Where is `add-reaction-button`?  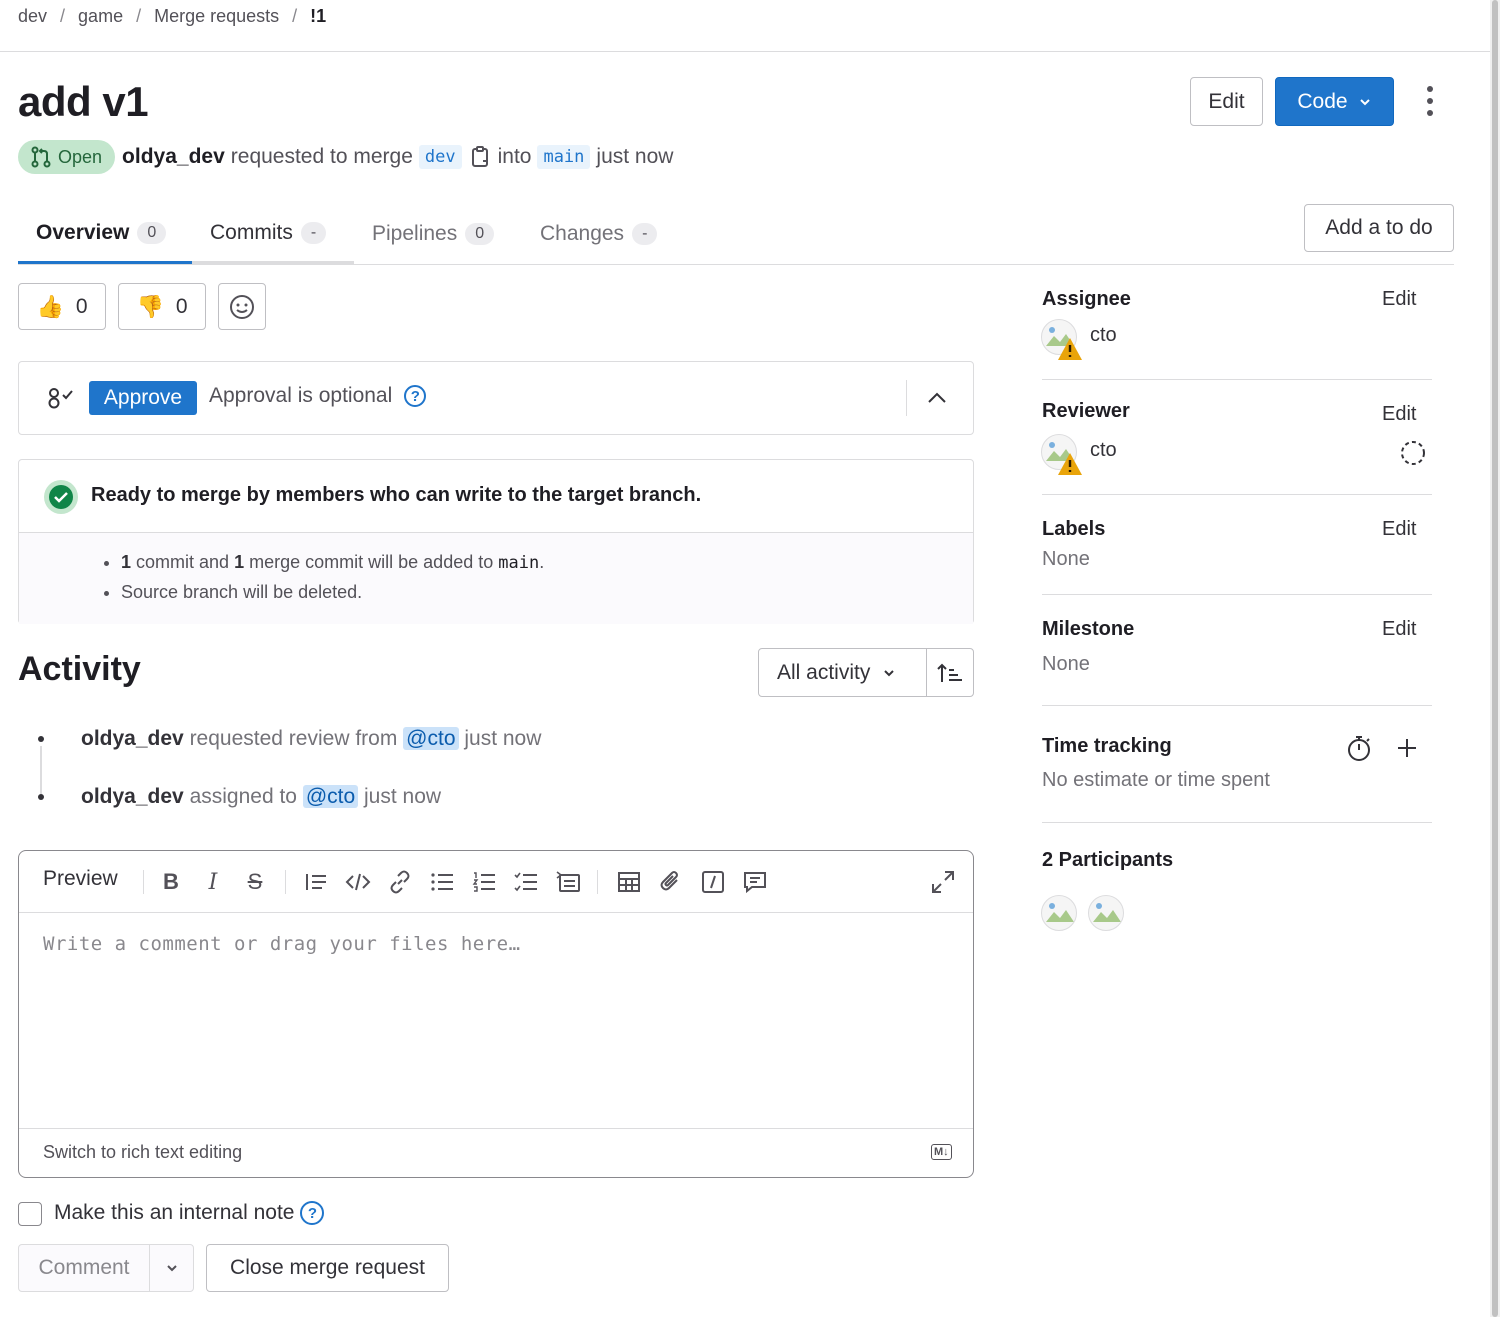 add-reaction-button is located at coordinates (242, 306).